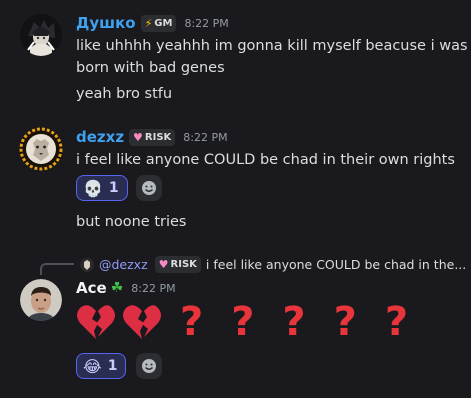 The height and width of the screenshot is (398, 471). Describe the element at coordinates (92, 366) in the screenshot. I see `joy-icon: 😂` at that location.